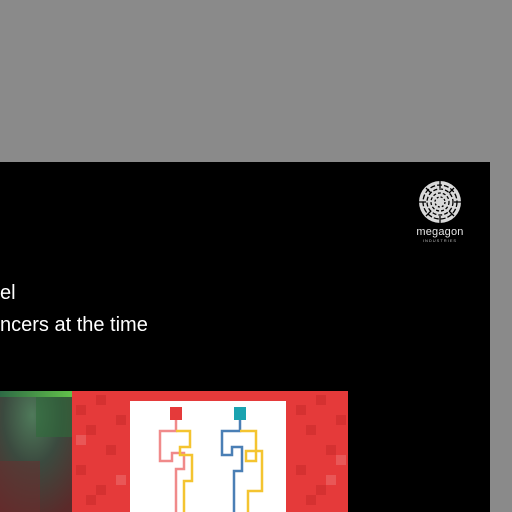 The height and width of the screenshot is (512, 512). I want to click on circular-maze-logo-icon, so click(440, 202).